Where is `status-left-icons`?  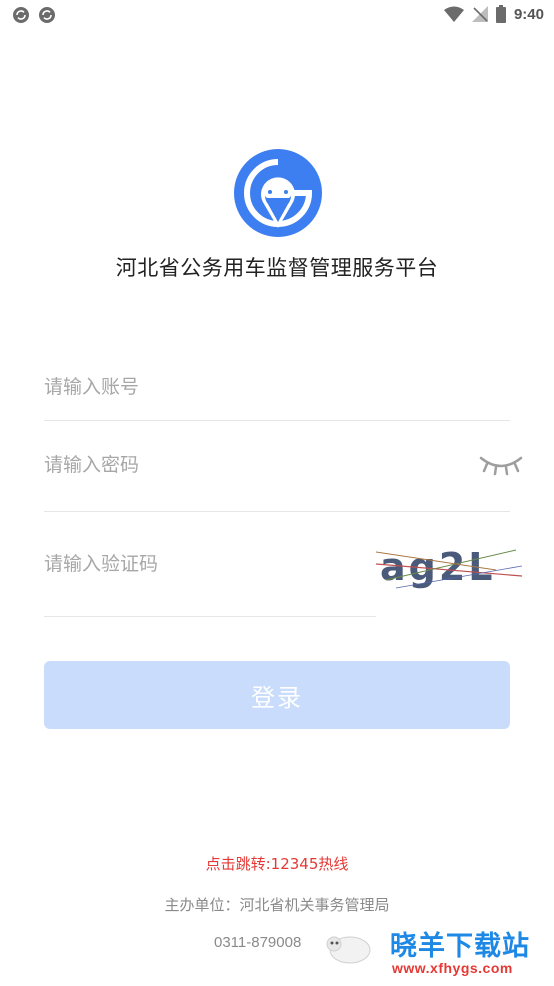
status-left-icons is located at coordinates (34, 15).